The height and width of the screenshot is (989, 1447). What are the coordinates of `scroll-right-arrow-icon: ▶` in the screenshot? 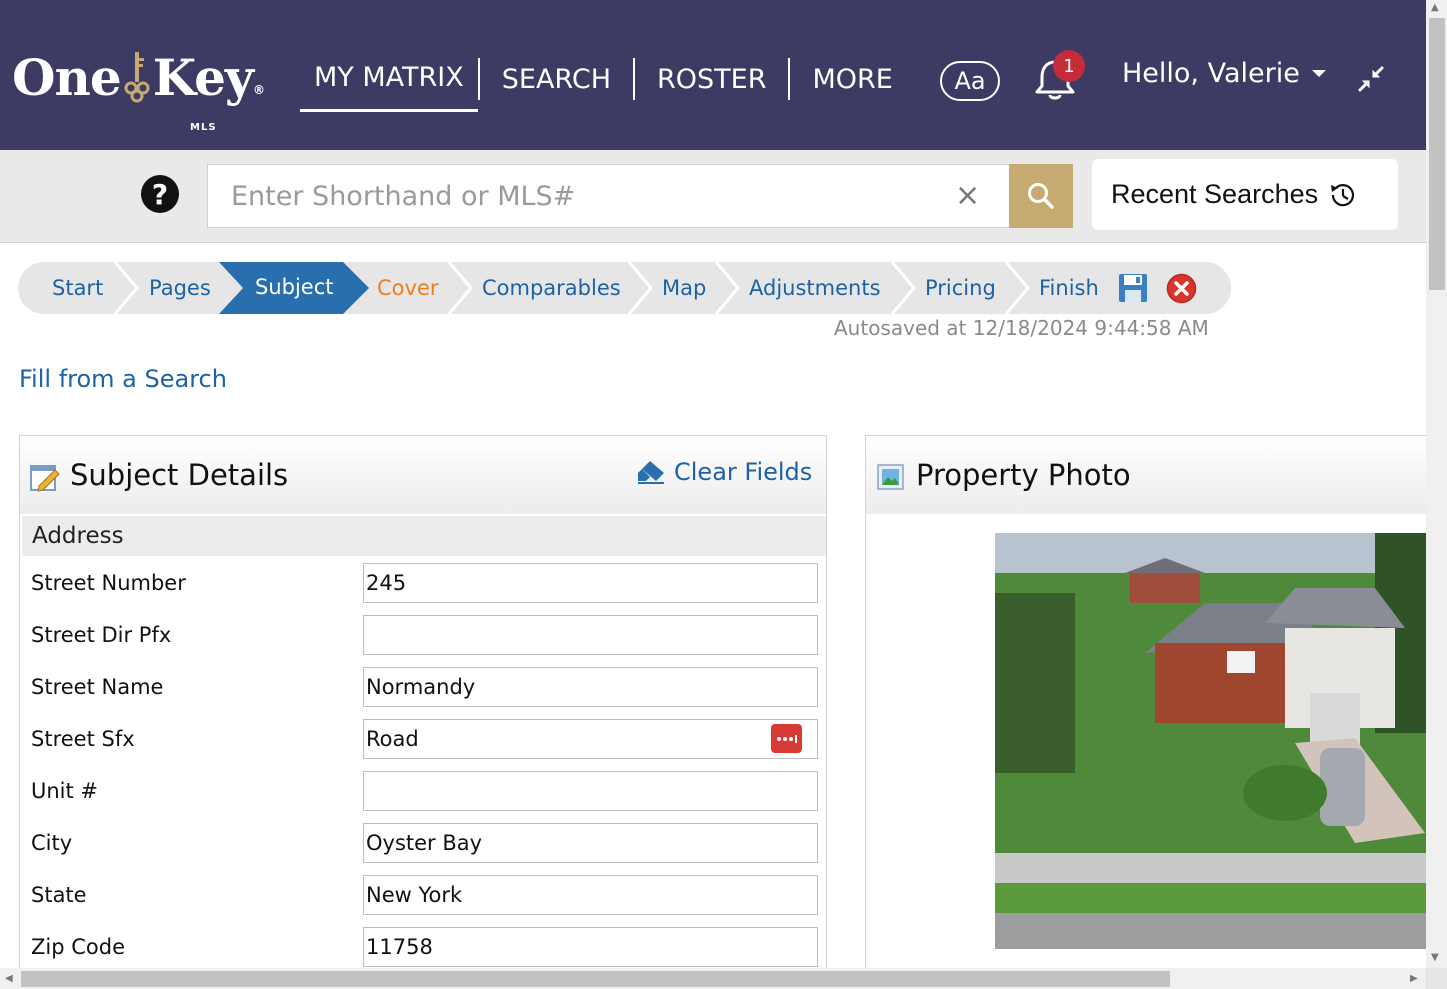 It's located at (1414, 978).